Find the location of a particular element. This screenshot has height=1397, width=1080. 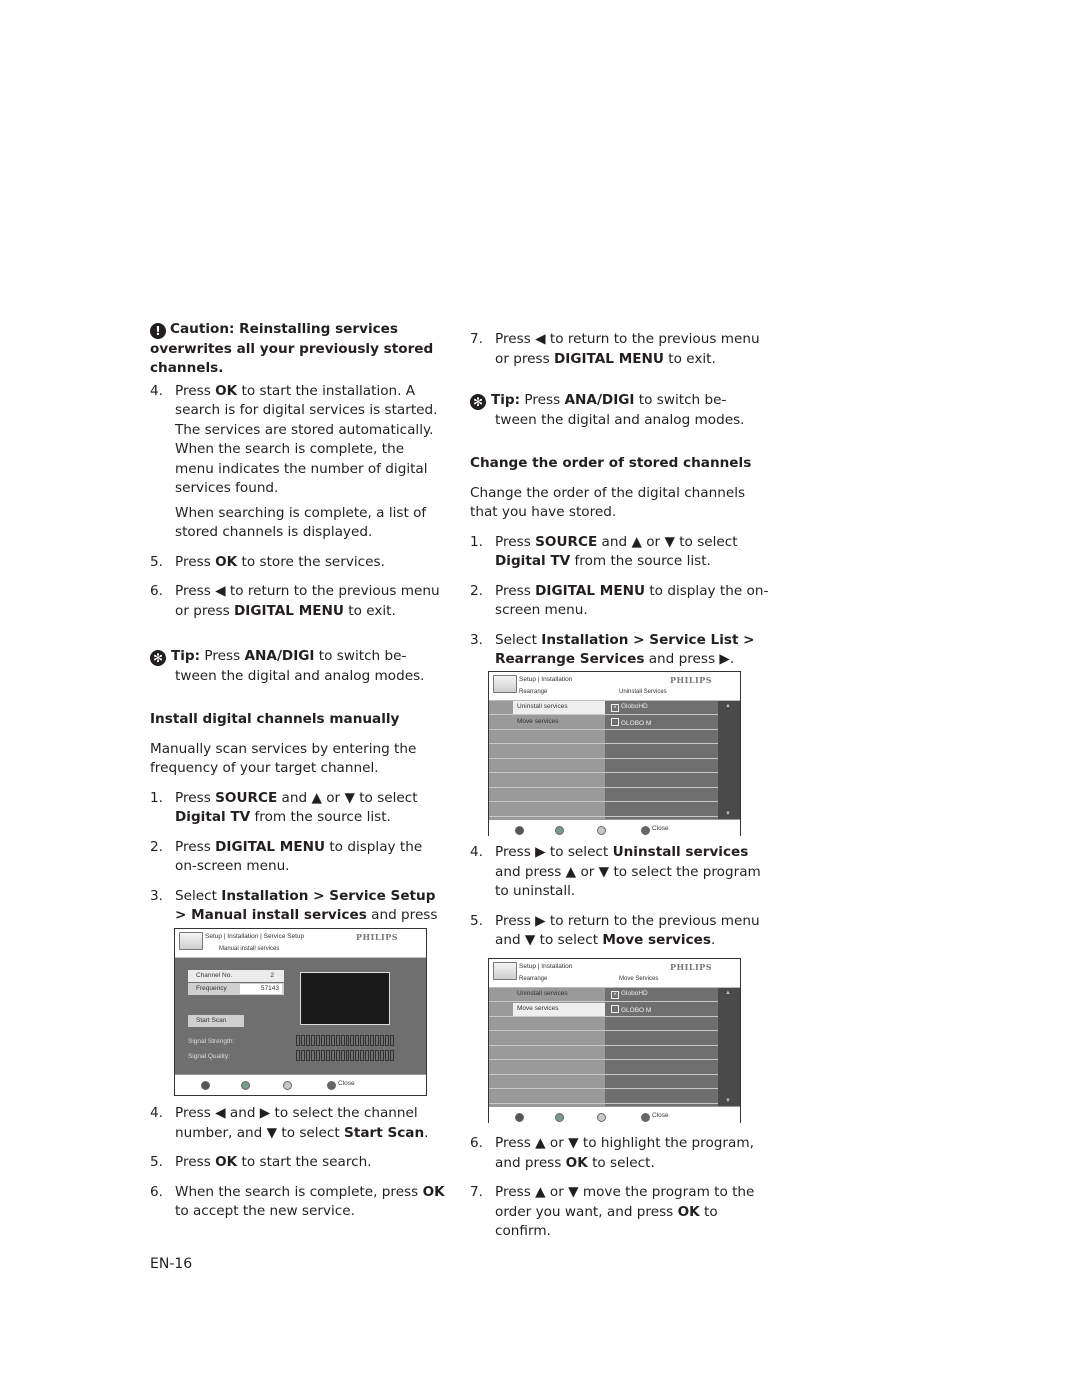

signal-strength-label: Signal Strength: is located at coordinates (211, 1041).